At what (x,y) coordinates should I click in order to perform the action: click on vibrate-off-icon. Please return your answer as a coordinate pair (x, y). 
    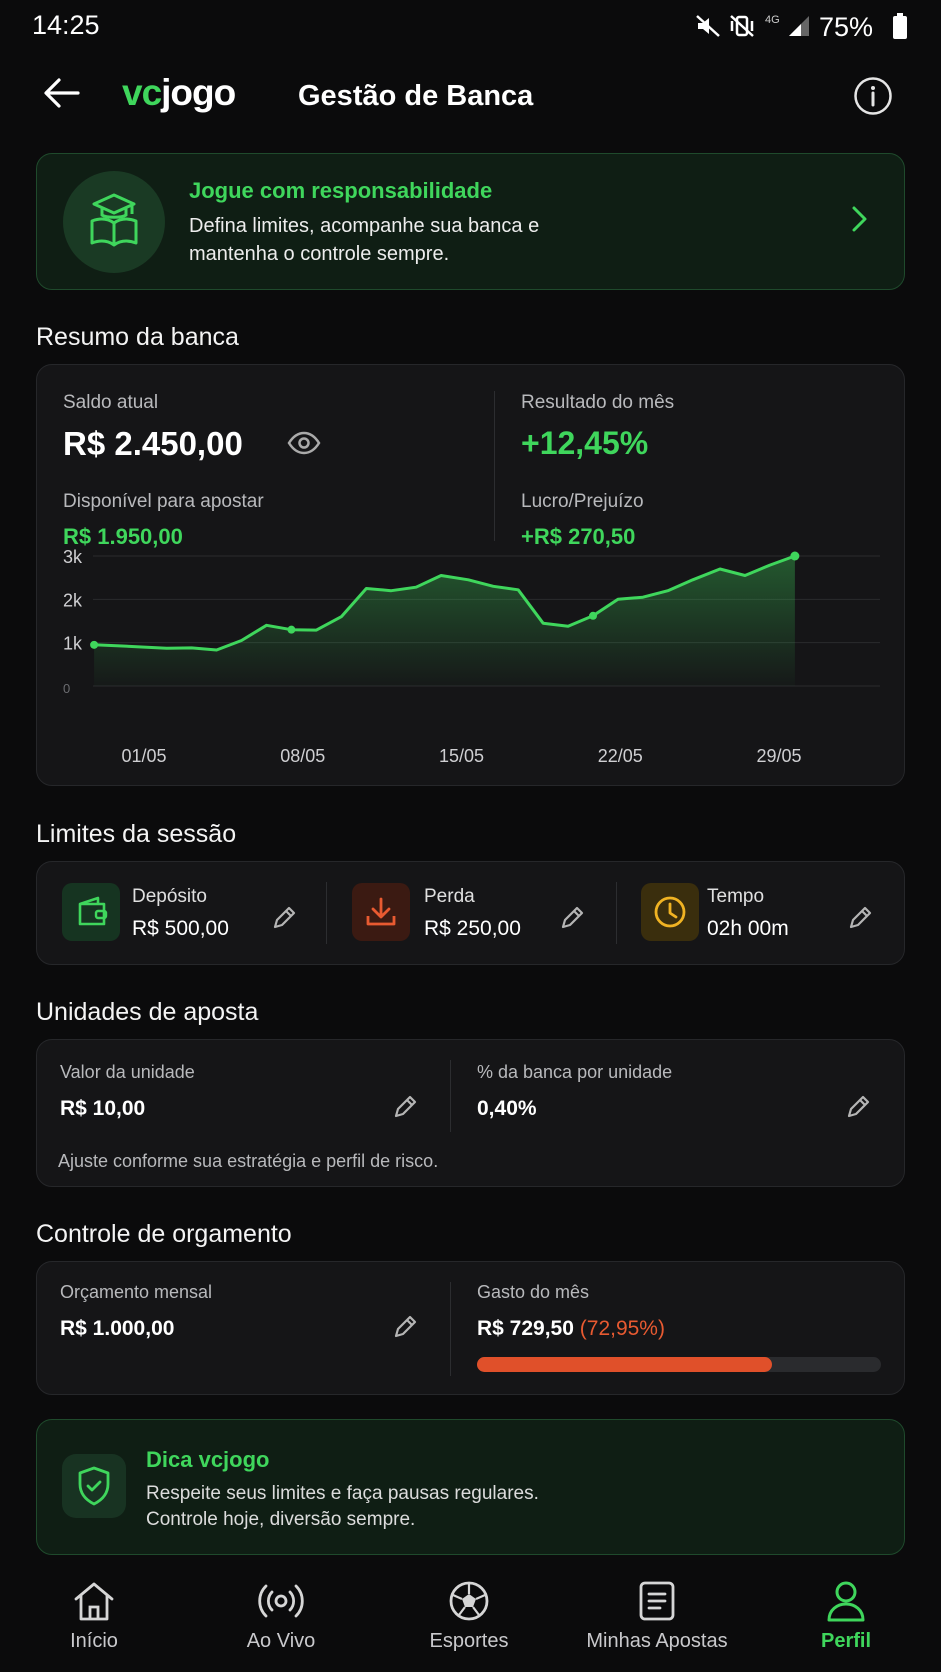
    Looking at the image, I should click on (742, 26).